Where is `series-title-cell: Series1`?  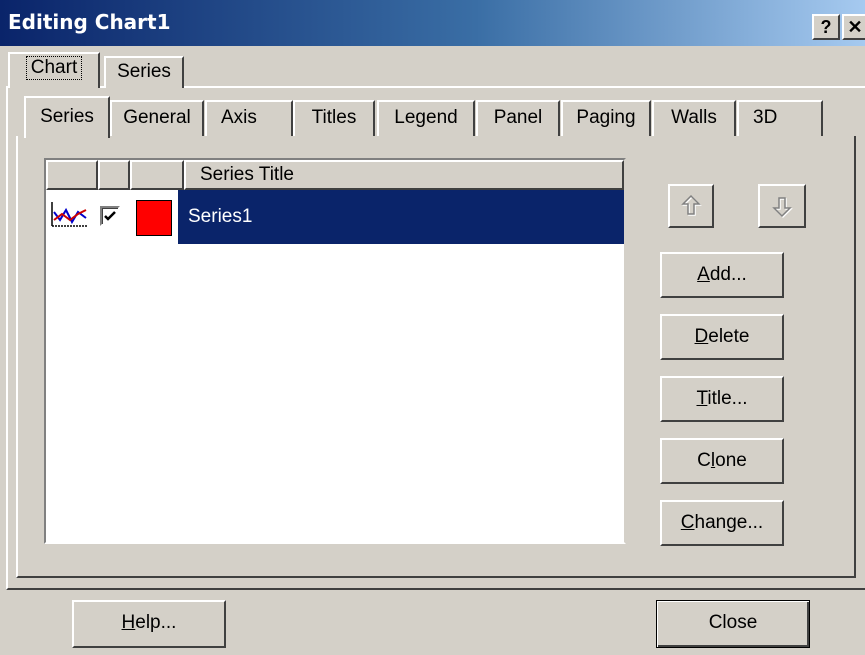 series-title-cell: Series1 is located at coordinates (401, 217).